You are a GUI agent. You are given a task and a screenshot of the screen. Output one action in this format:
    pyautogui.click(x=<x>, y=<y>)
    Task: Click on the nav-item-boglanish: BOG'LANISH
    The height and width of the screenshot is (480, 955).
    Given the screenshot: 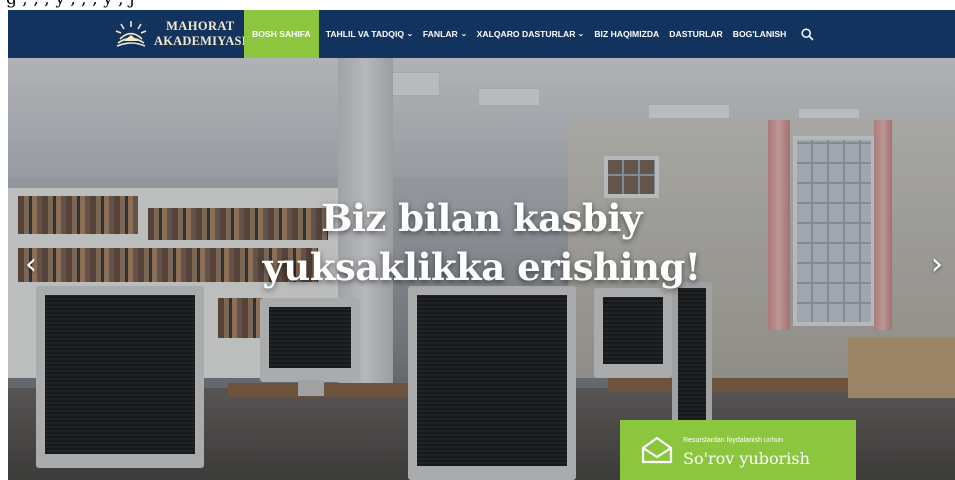 What is the action you would take?
    pyautogui.click(x=760, y=34)
    